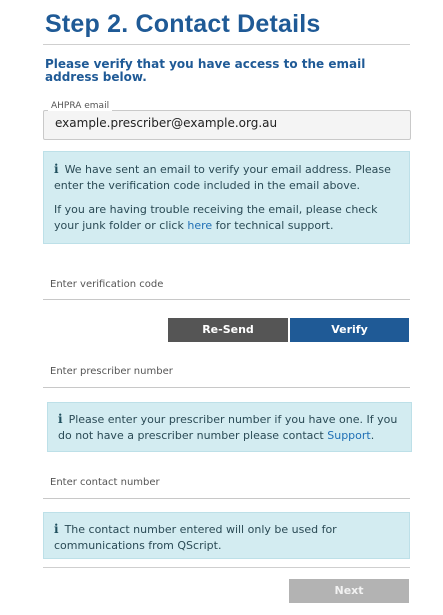 This screenshot has width=443, height=615. I want to click on resend-button: Re-Send, so click(228, 330).